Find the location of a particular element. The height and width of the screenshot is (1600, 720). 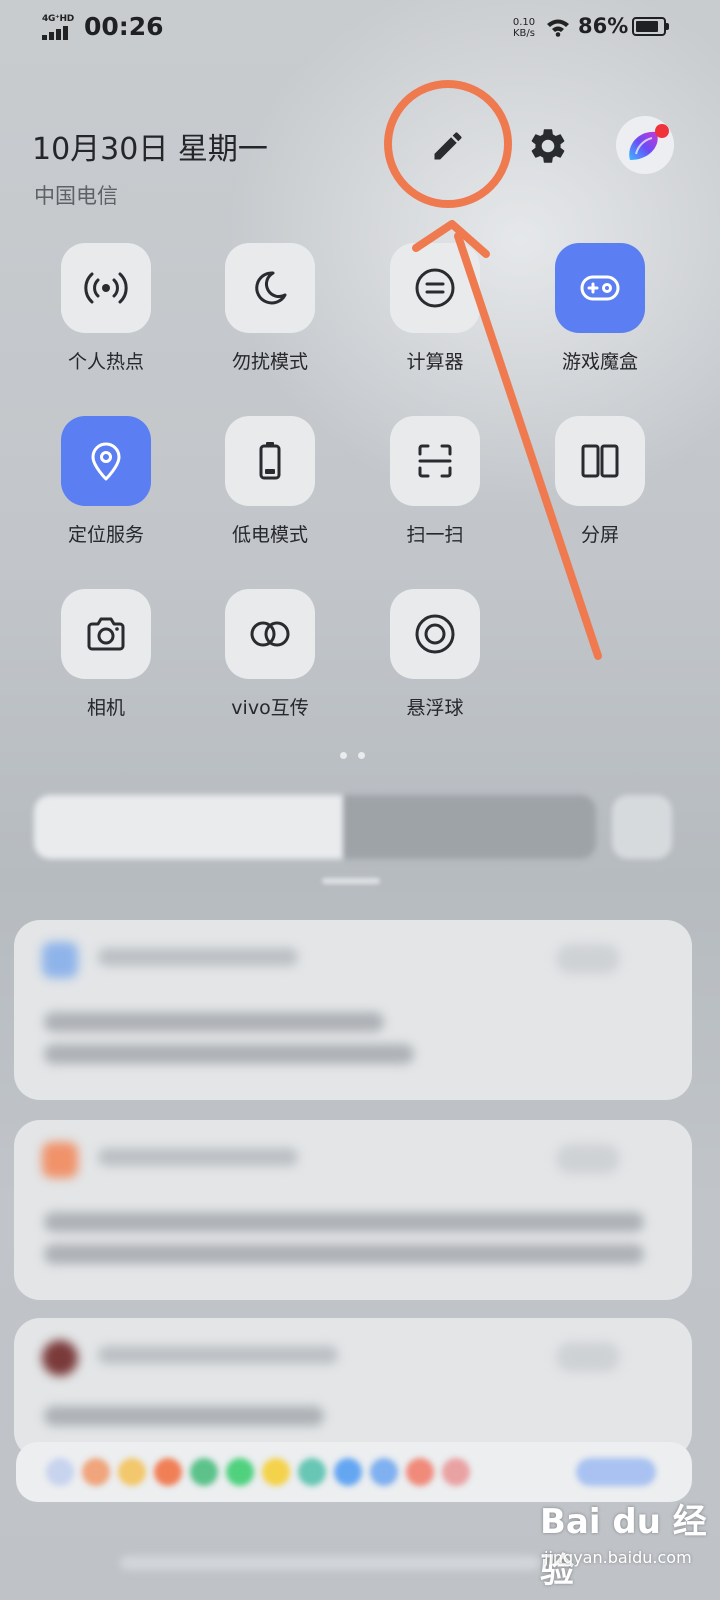

tile-location: 定位服务 is located at coordinates (106, 481).